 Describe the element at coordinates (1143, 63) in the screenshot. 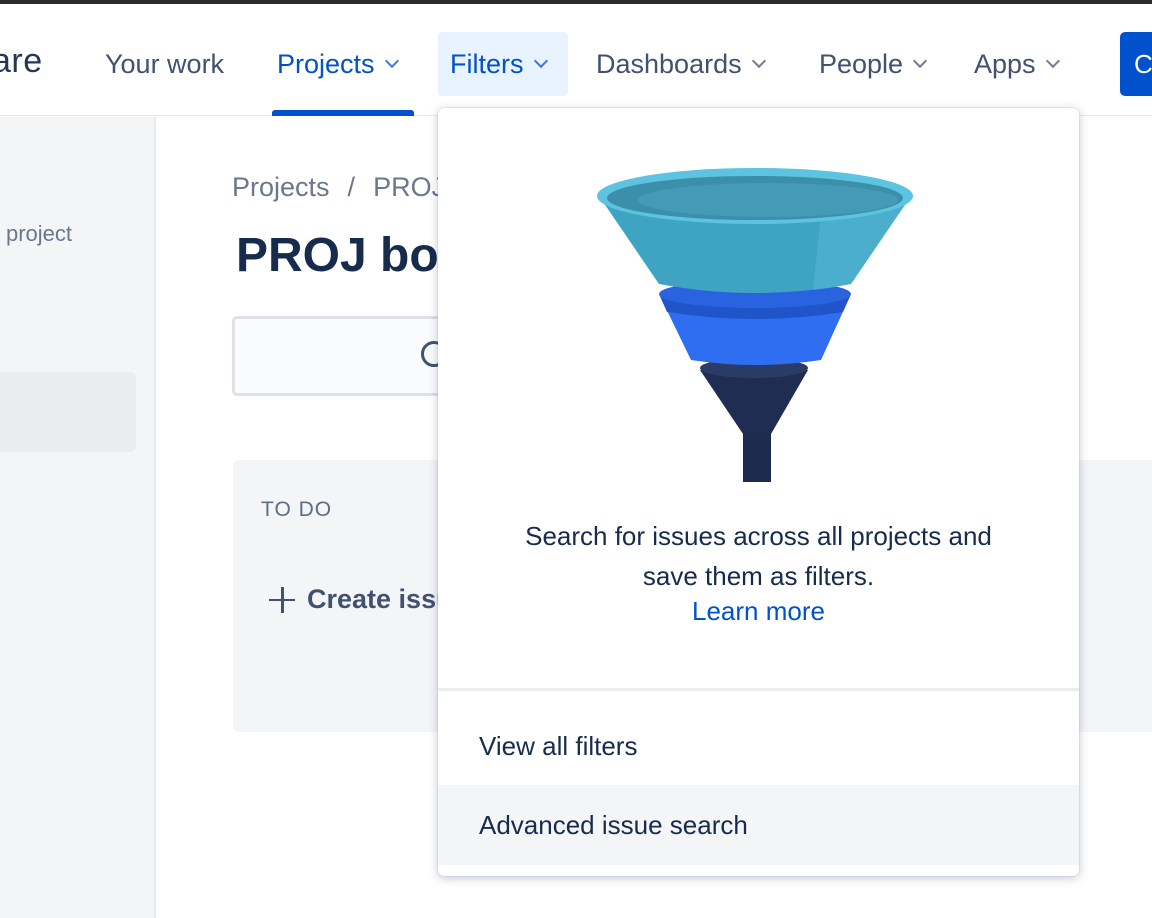

I see `create-button-label: C` at that location.